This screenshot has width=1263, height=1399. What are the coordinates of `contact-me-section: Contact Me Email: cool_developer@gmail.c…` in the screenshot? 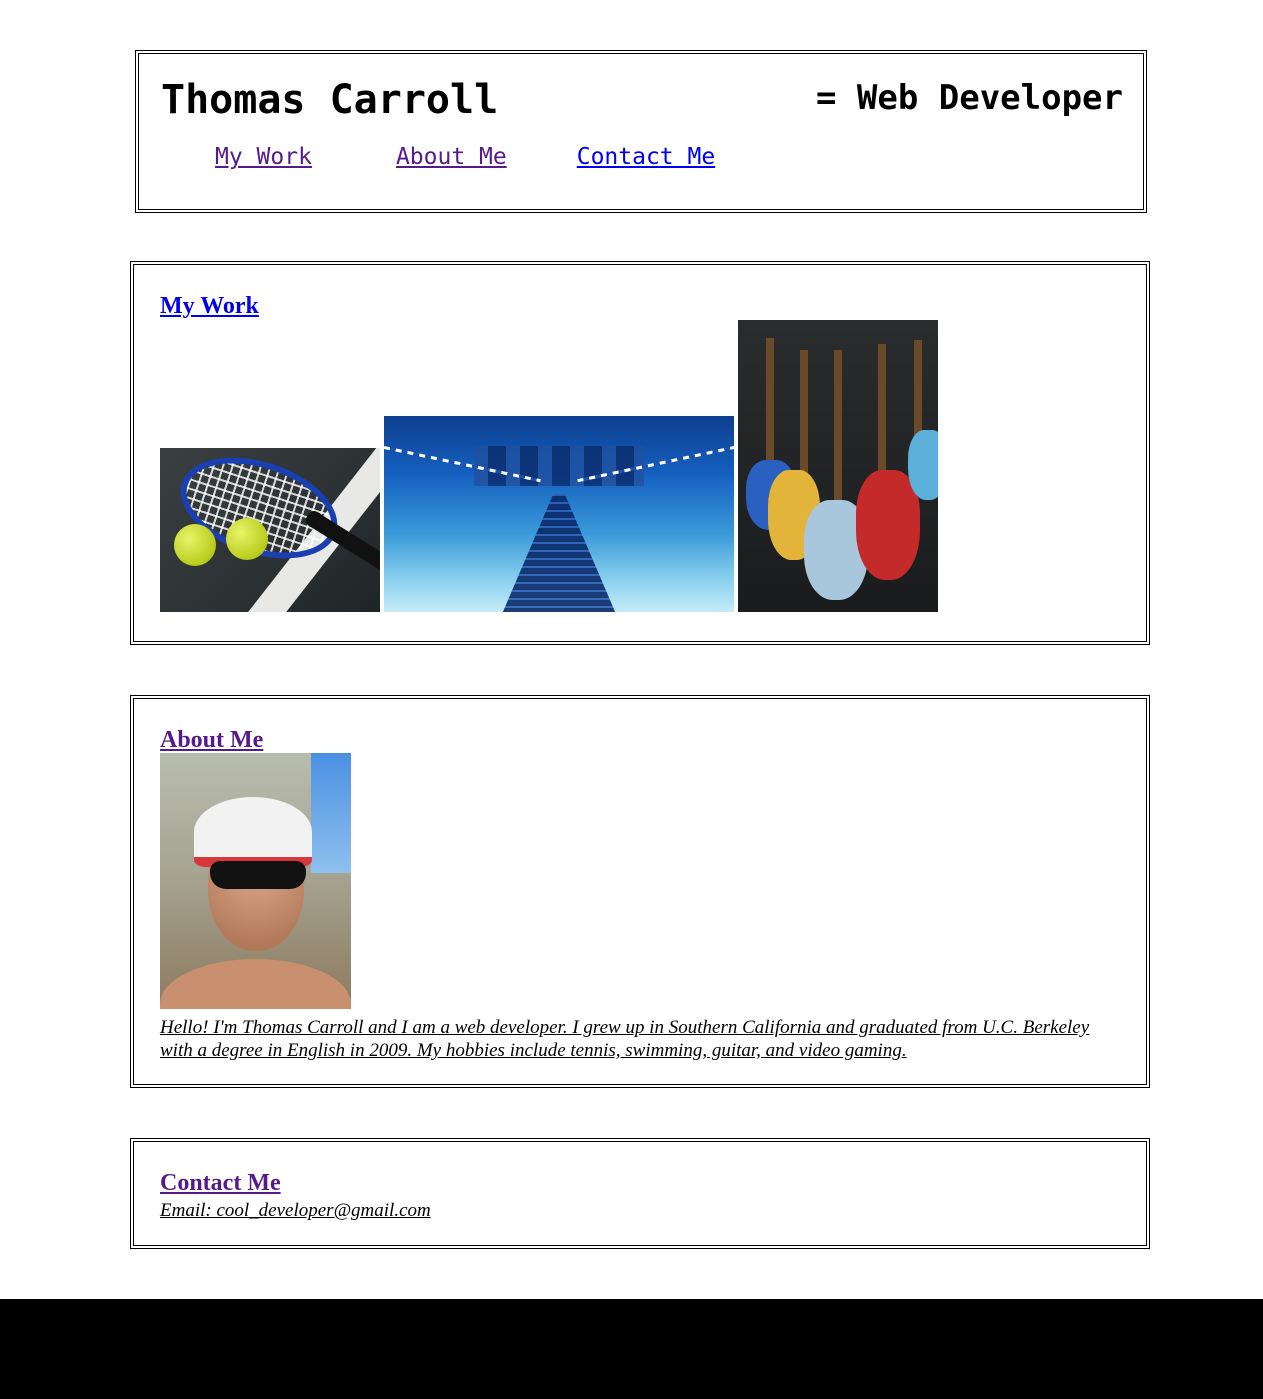 It's located at (640, 1193).